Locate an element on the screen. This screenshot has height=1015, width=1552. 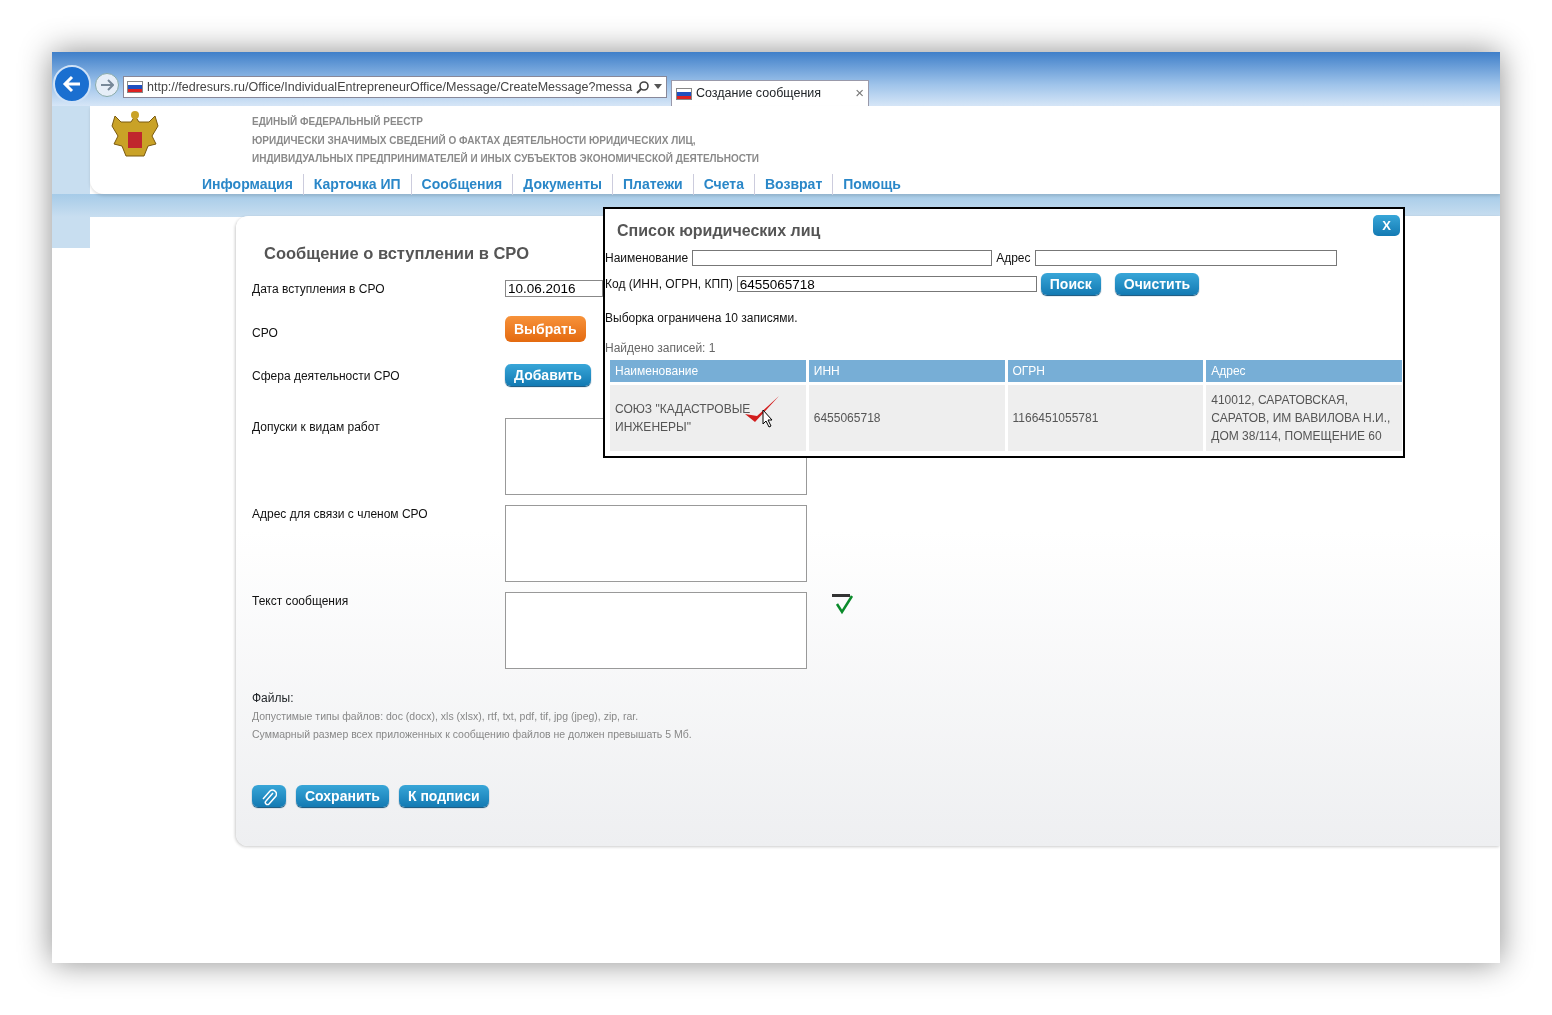
form-title: Сообщение о вступлении в СРО is located at coordinates (396, 253).